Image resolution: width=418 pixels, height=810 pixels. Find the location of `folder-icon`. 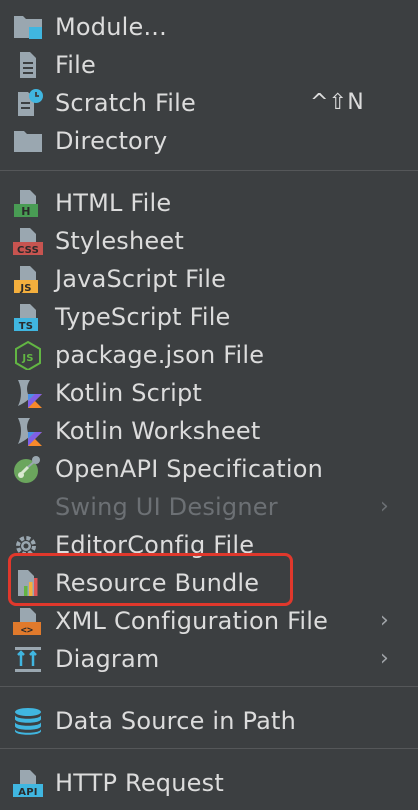

folder-icon is located at coordinates (28, 141).